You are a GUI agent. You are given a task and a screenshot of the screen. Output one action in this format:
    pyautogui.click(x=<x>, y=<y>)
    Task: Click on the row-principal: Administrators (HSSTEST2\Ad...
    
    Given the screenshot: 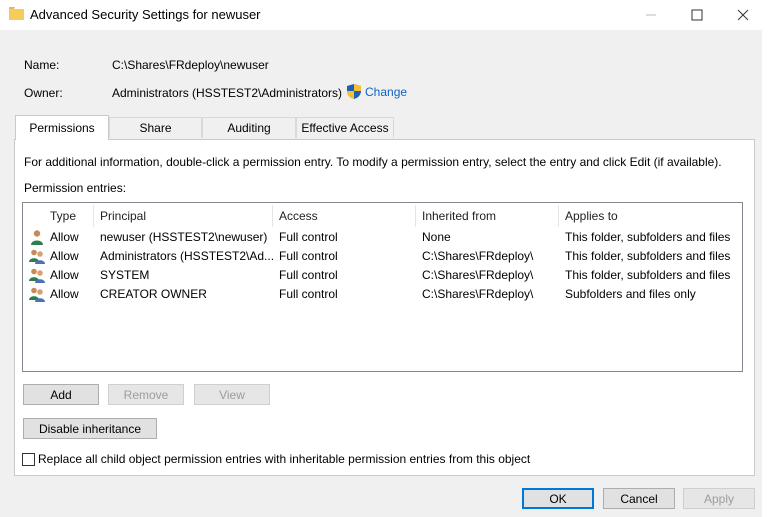 What is the action you would take?
    pyautogui.click(x=187, y=256)
    